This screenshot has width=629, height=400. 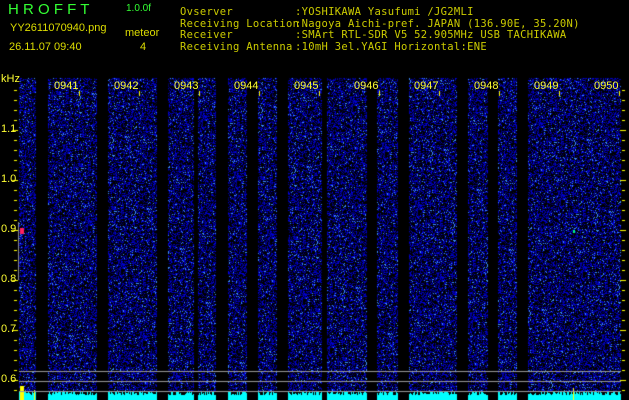 I want to click on info-label: Ovserver, so click(x=206, y=12).